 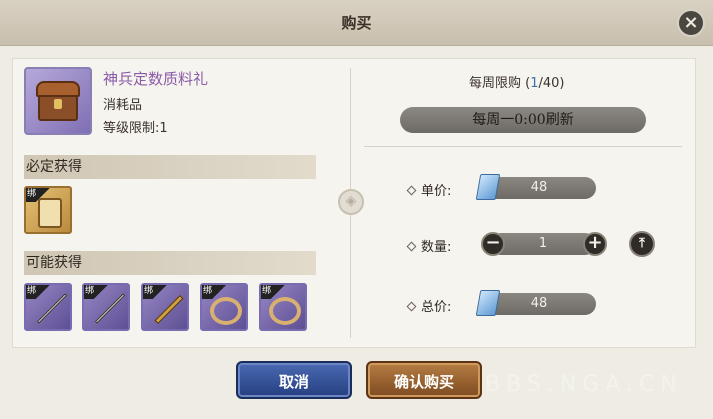 What do you see at coordinates (58, 101) in the screenshot?
I see `item-chest-icon` at bounding box center [58, 101].